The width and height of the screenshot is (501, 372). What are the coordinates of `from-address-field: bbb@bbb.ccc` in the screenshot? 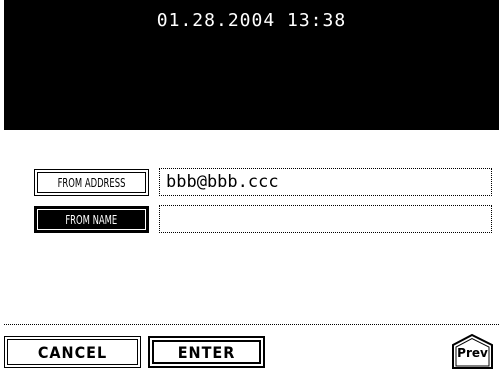 It's located at (325, 182).